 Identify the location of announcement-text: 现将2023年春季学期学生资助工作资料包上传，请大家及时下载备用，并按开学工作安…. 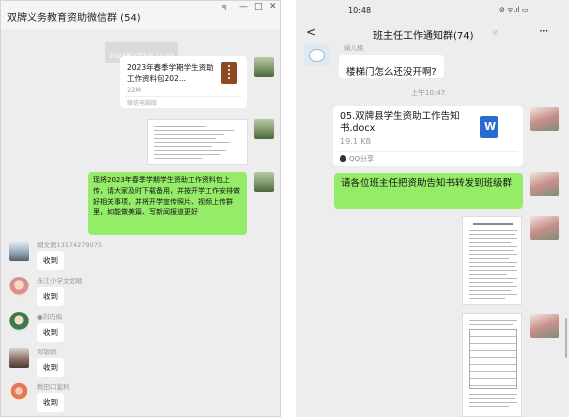
(166, 196).